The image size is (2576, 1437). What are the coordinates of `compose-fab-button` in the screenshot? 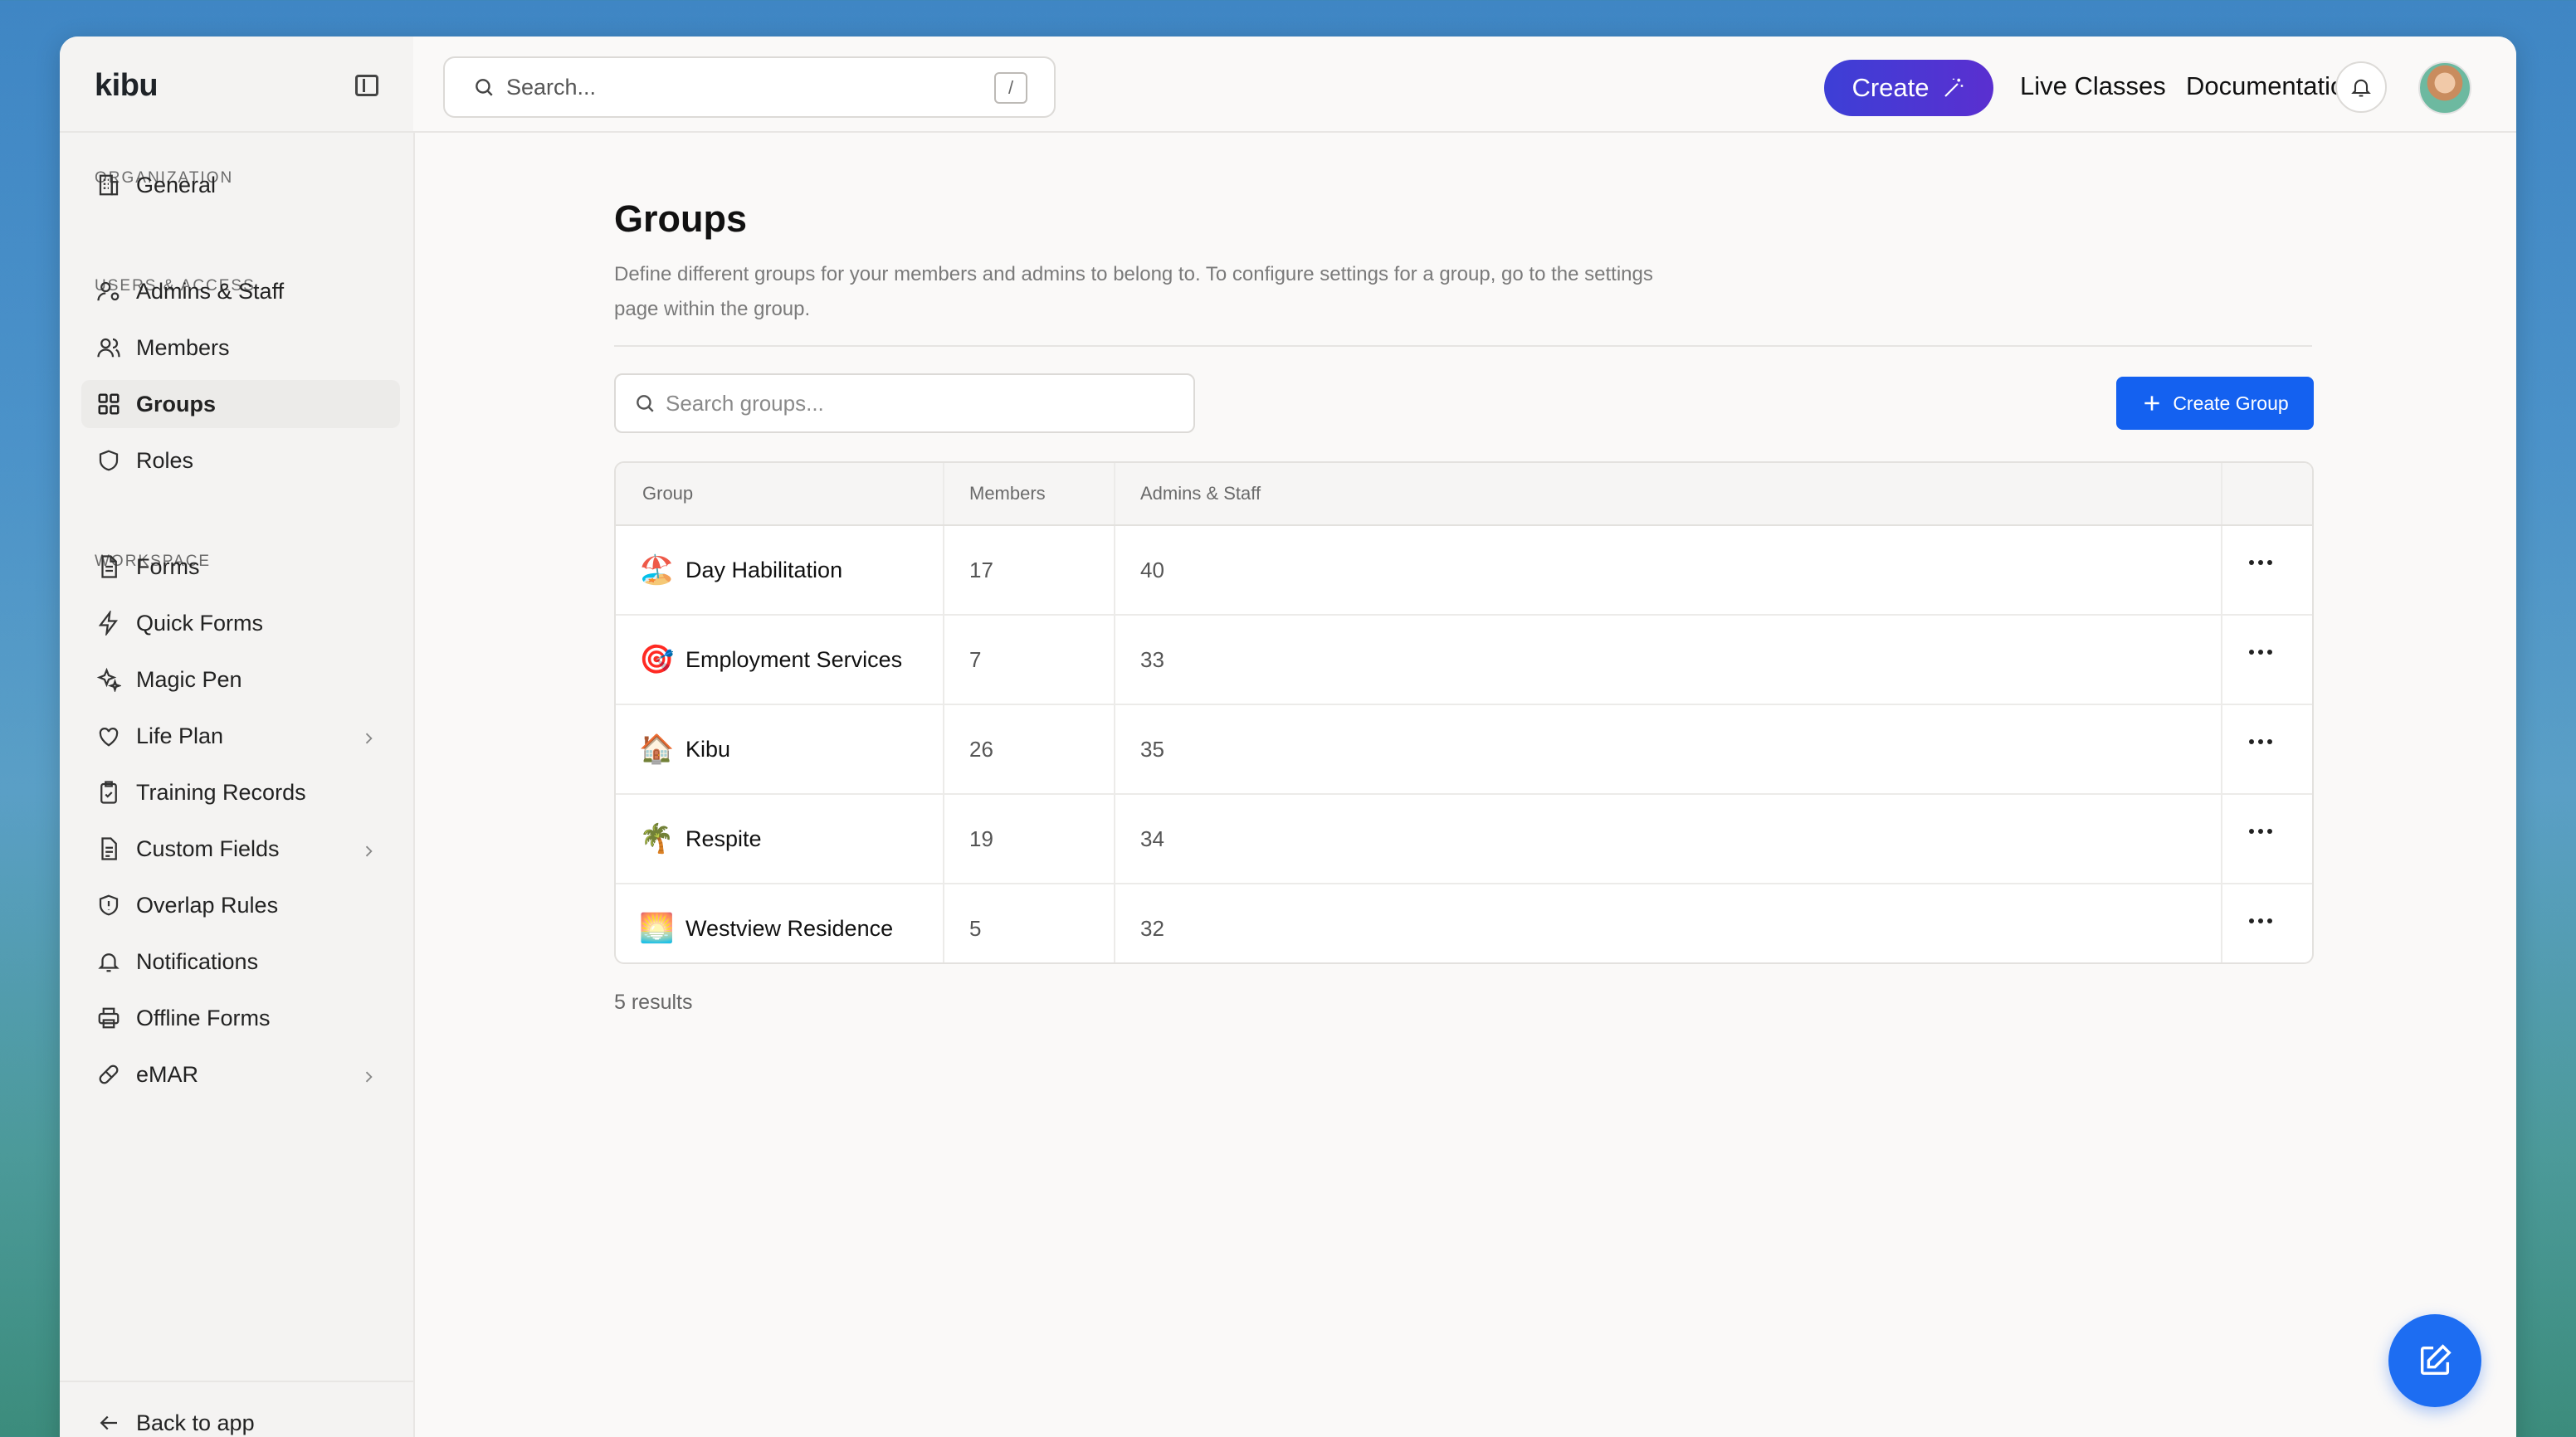 It's located at (2434, 1360).